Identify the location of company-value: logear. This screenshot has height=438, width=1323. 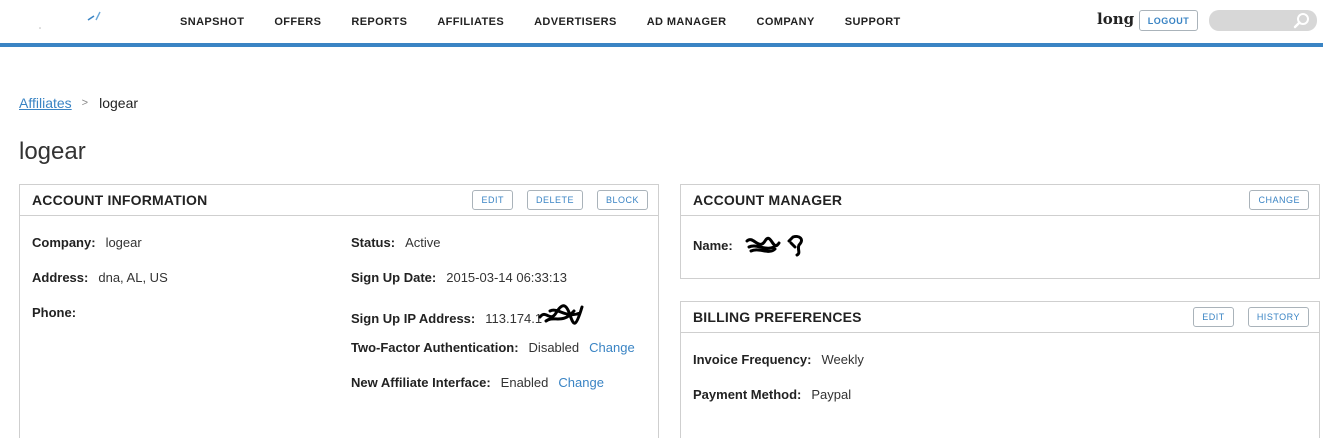
(123, 242).